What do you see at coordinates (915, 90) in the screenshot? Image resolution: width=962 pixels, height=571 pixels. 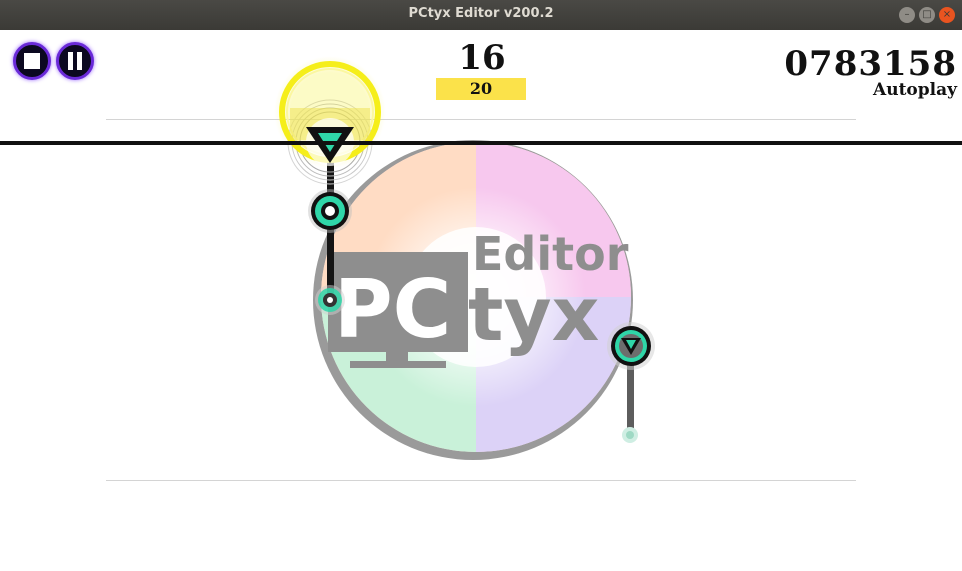 I see `play-mode-label: Autoplay` at bounding box center [915, 90].